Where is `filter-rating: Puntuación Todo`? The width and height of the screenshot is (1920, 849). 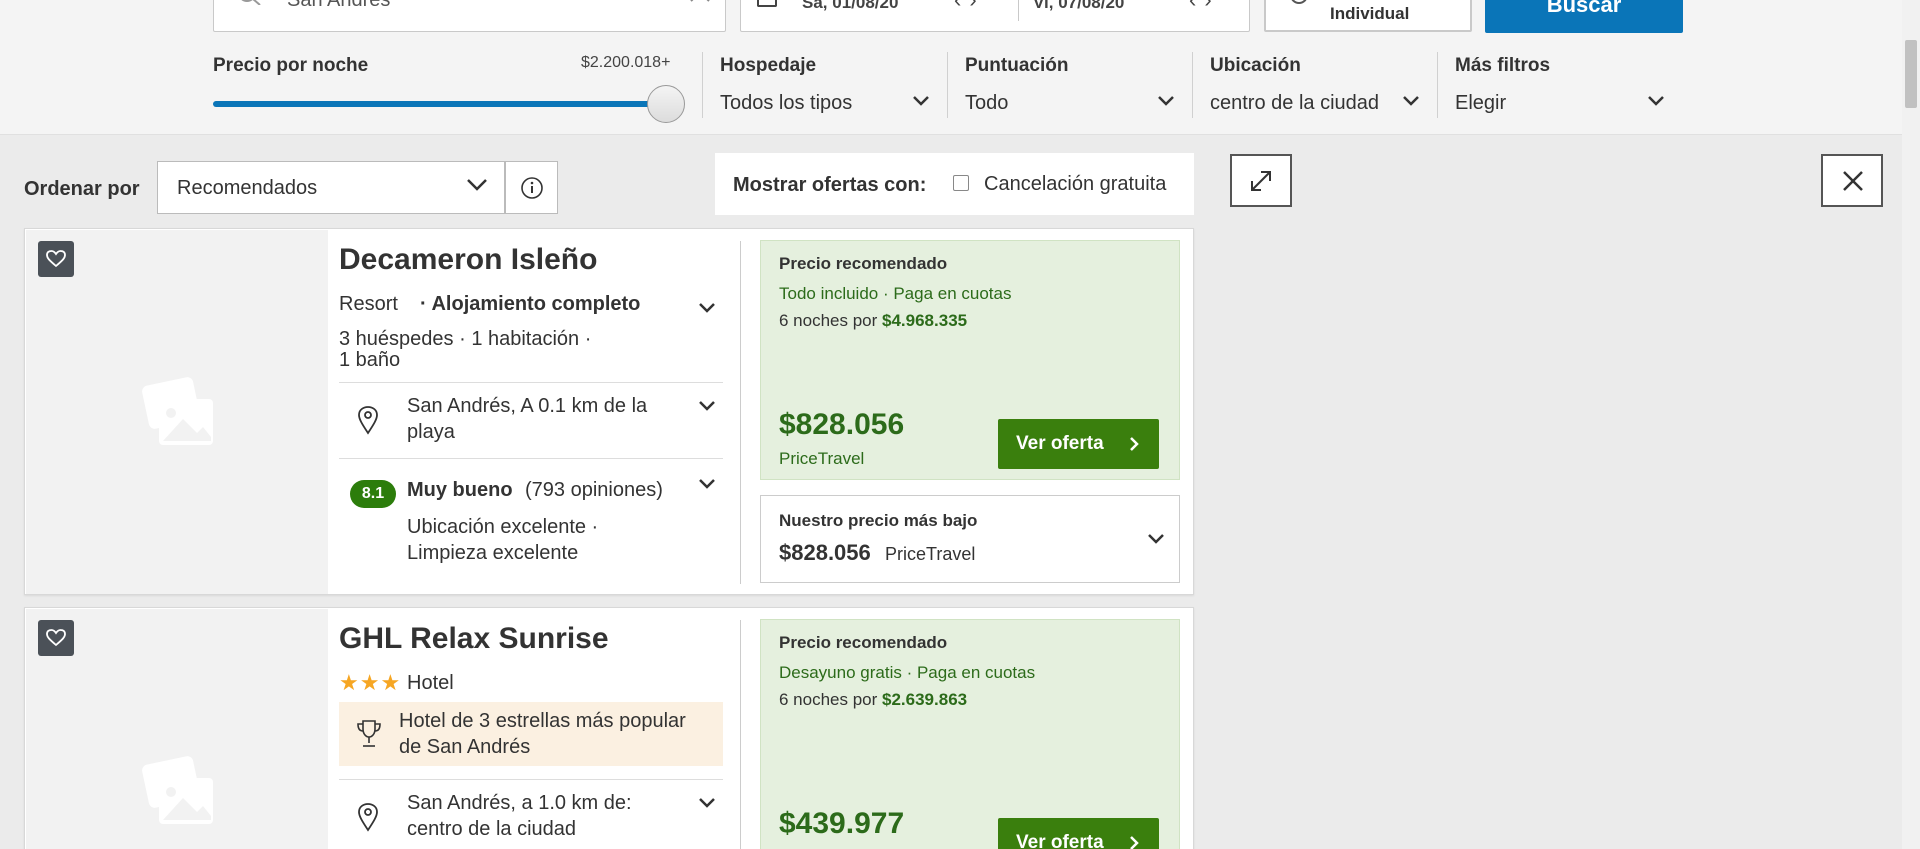
filter-rating: Puntuación Todo is located at coordinates (1069, 86).